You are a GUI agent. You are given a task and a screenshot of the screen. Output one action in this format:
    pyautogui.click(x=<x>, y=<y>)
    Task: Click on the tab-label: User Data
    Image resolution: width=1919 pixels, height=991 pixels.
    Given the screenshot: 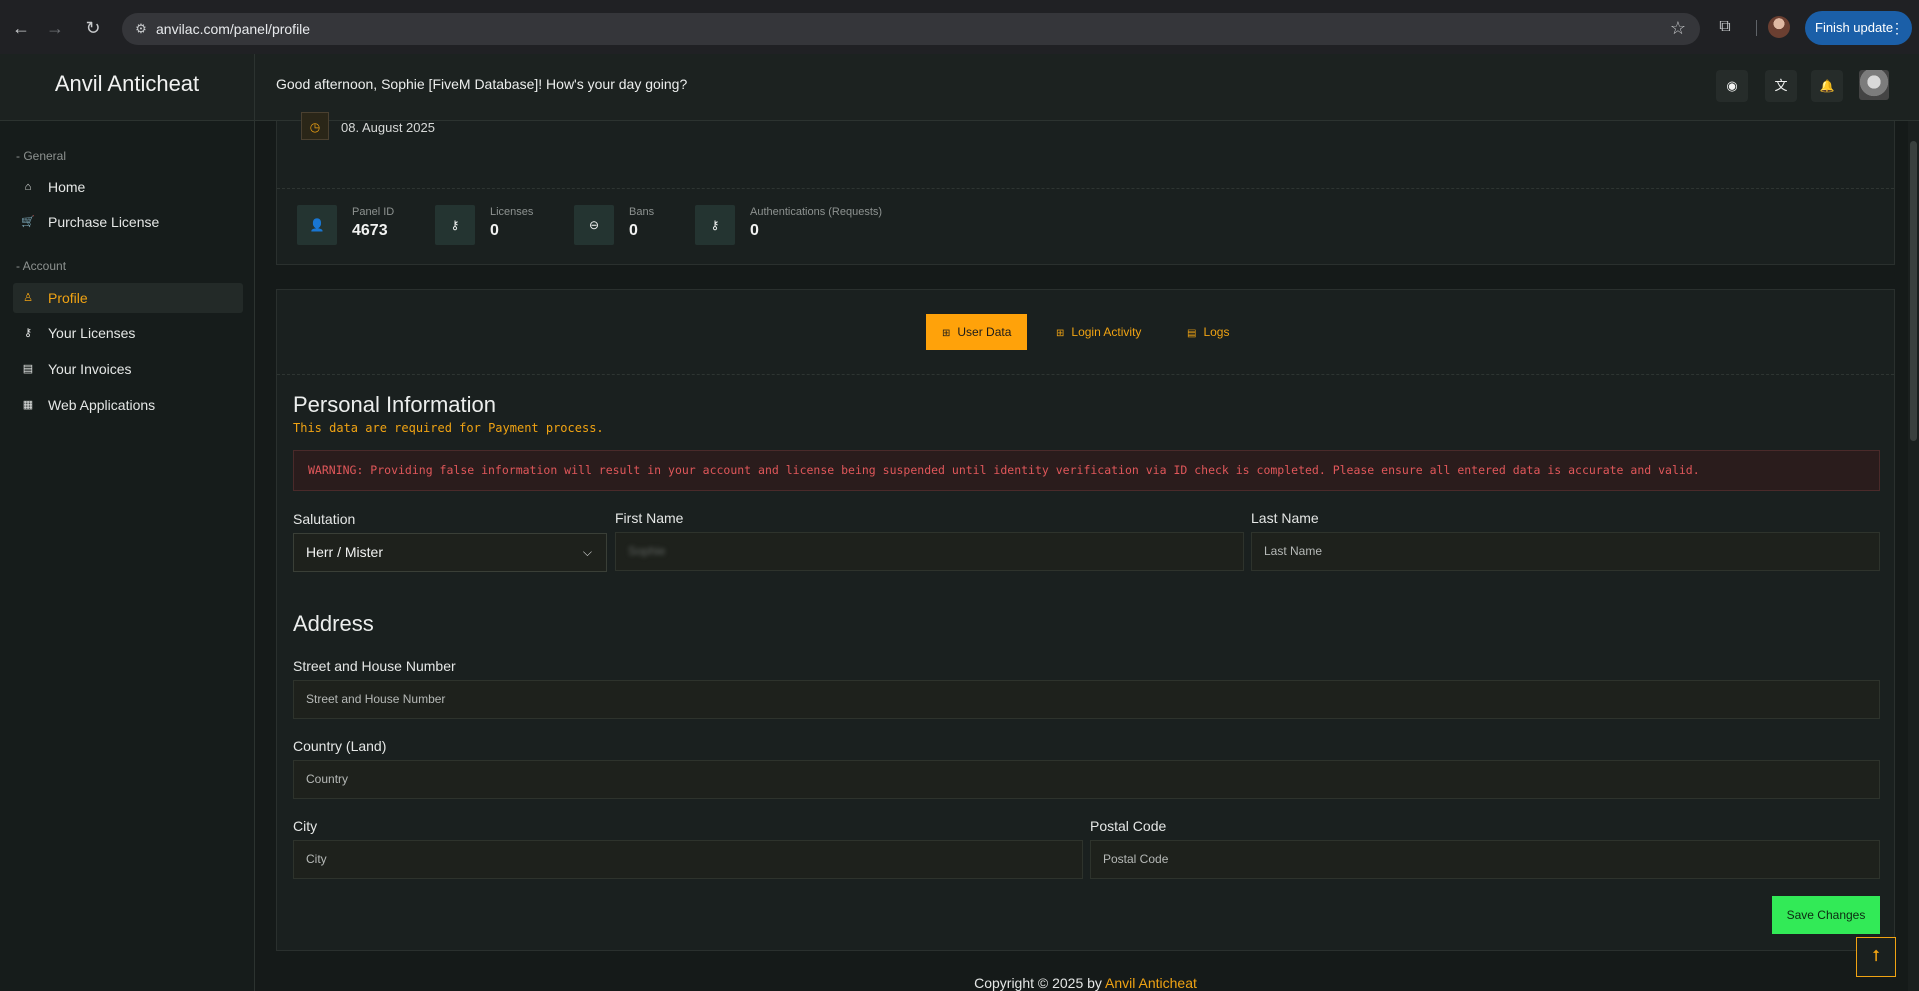 What is the action you would take?
    pyautogui.click(x=984, y=332)
    